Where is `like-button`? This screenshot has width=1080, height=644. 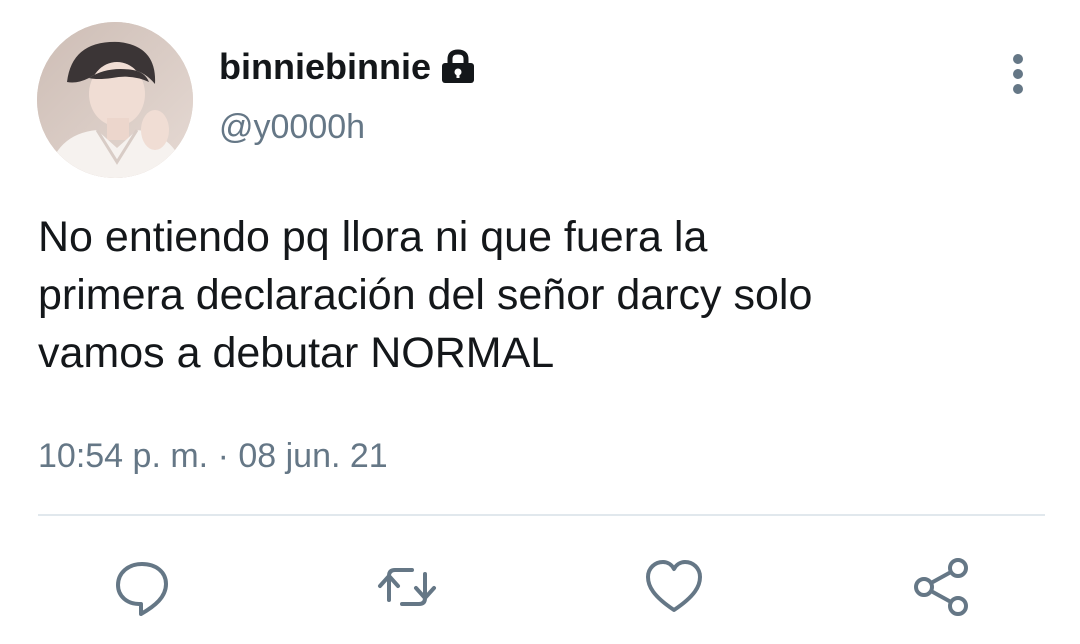
like-button is located at coordinates (674, 587).